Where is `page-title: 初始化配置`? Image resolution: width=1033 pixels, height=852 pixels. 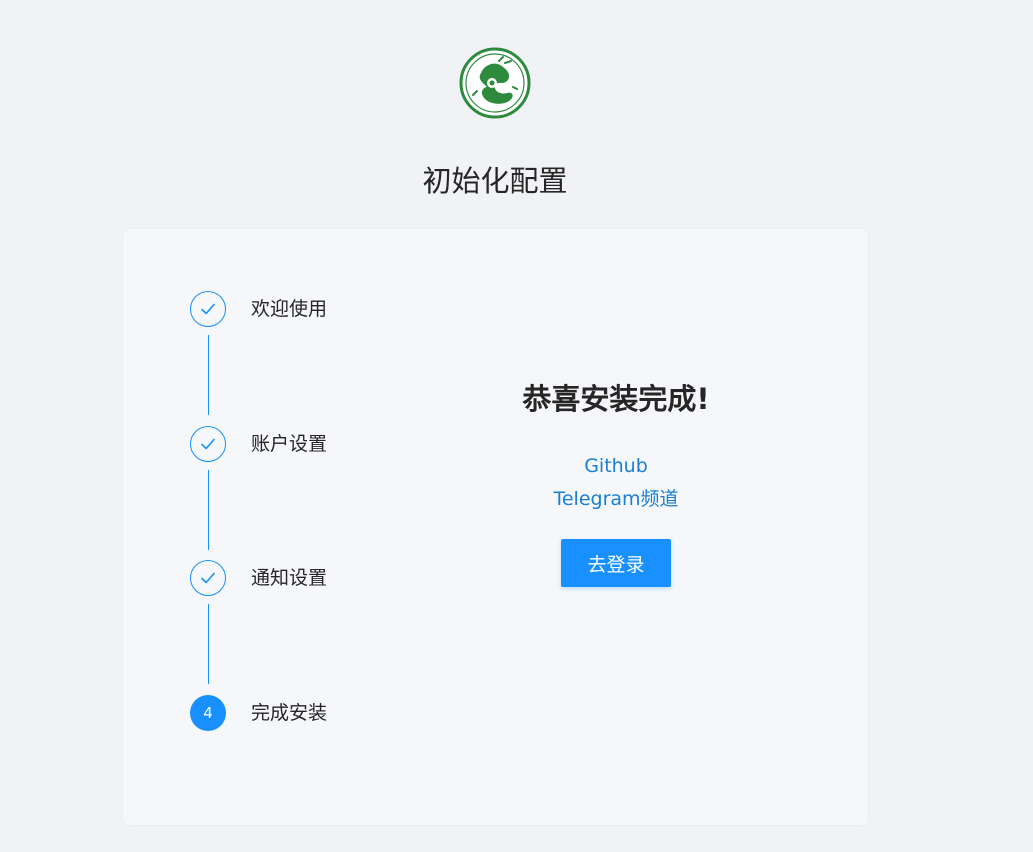 page-title: 初始化配置 is located at coordinates (495, 181).